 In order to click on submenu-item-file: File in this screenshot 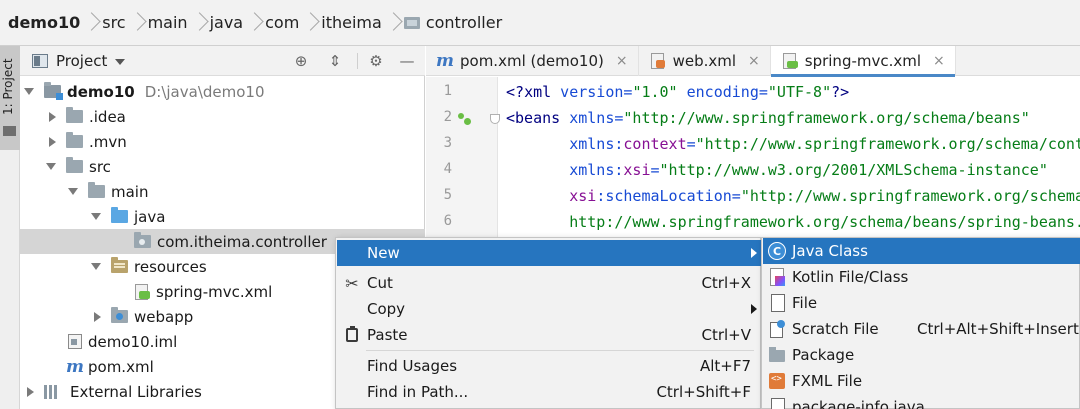, I will do `click(921, 303)`.